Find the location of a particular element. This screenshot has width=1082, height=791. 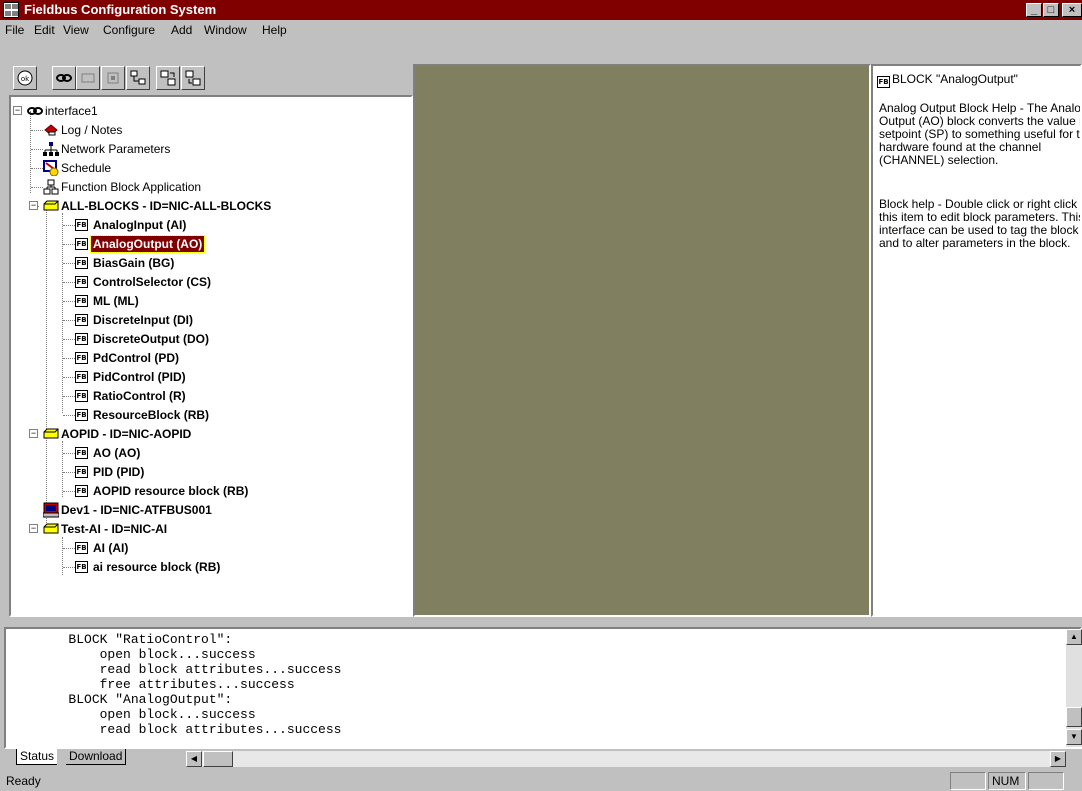

tree-block-label: DiscreteInput (DI) is located at coordinates (143, 320).